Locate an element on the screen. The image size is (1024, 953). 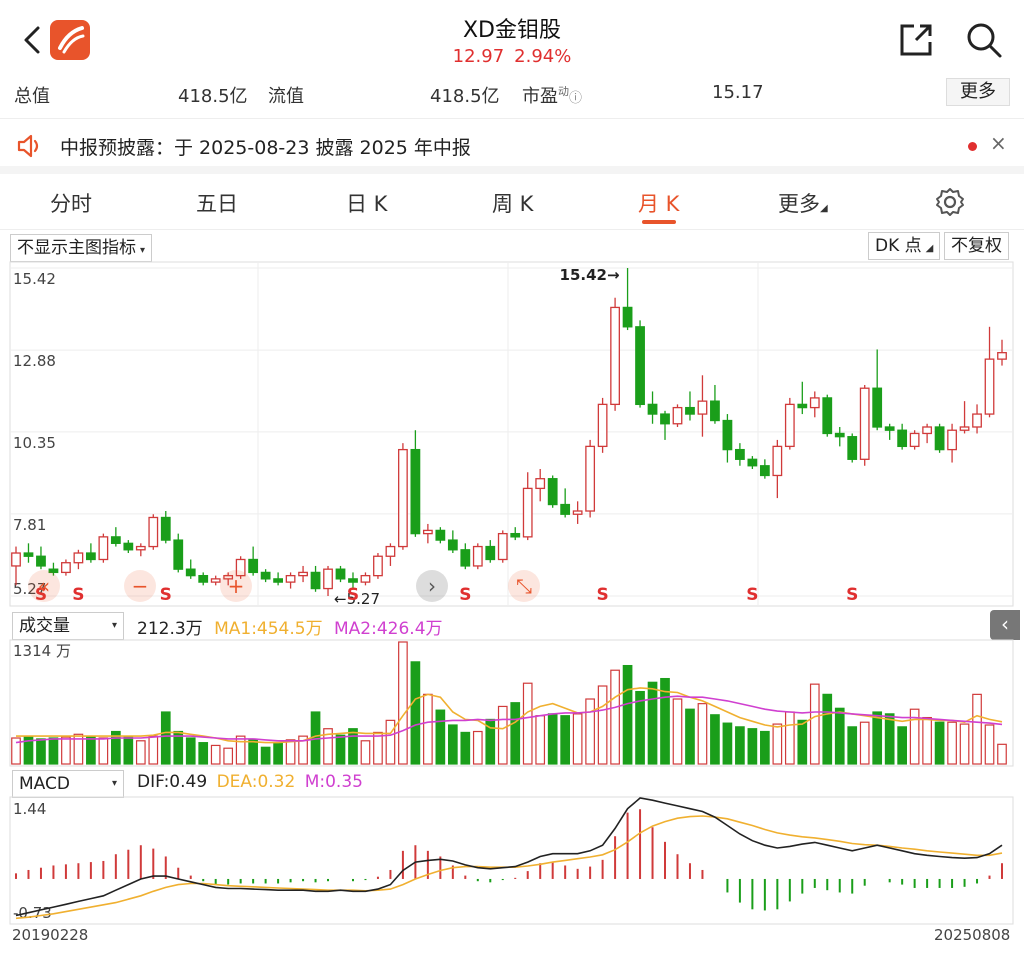
tab-intraday: 分时 is located at coordinates (71, 203).